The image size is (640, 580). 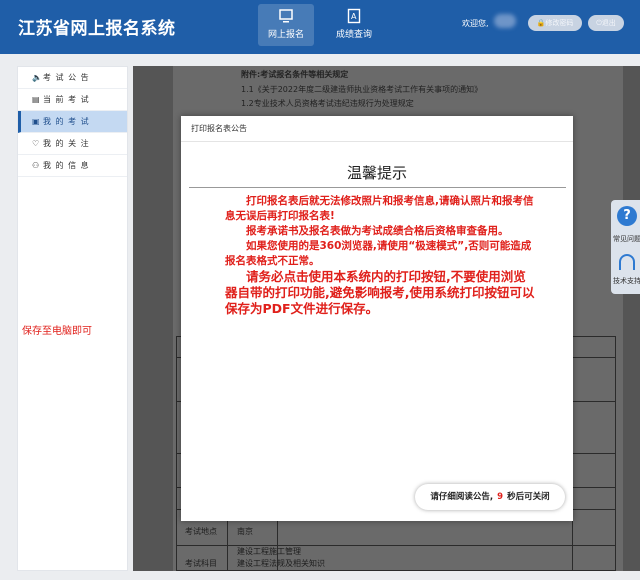 I want to click on user-icon: ⚇, so click(x=36, y=165).